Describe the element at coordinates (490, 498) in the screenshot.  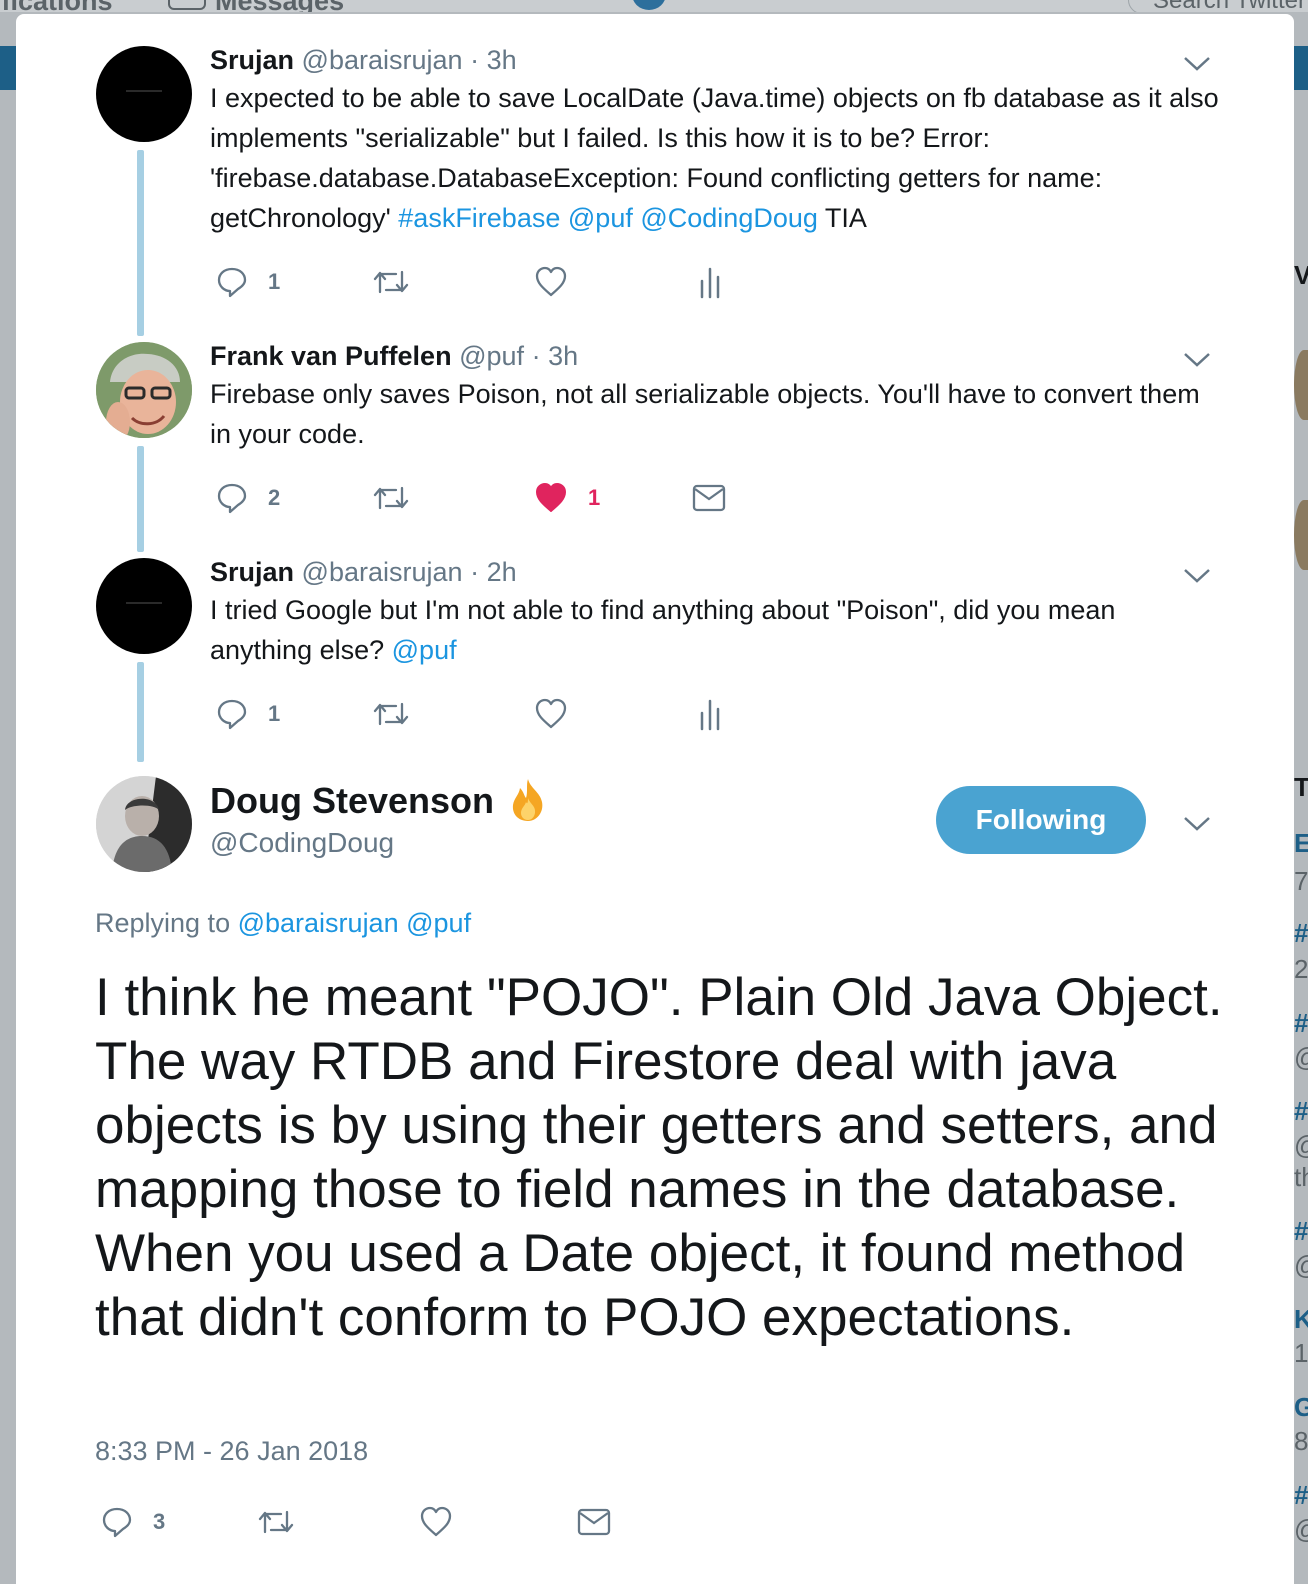
I see `tweet-actions: 2 1` at that location.